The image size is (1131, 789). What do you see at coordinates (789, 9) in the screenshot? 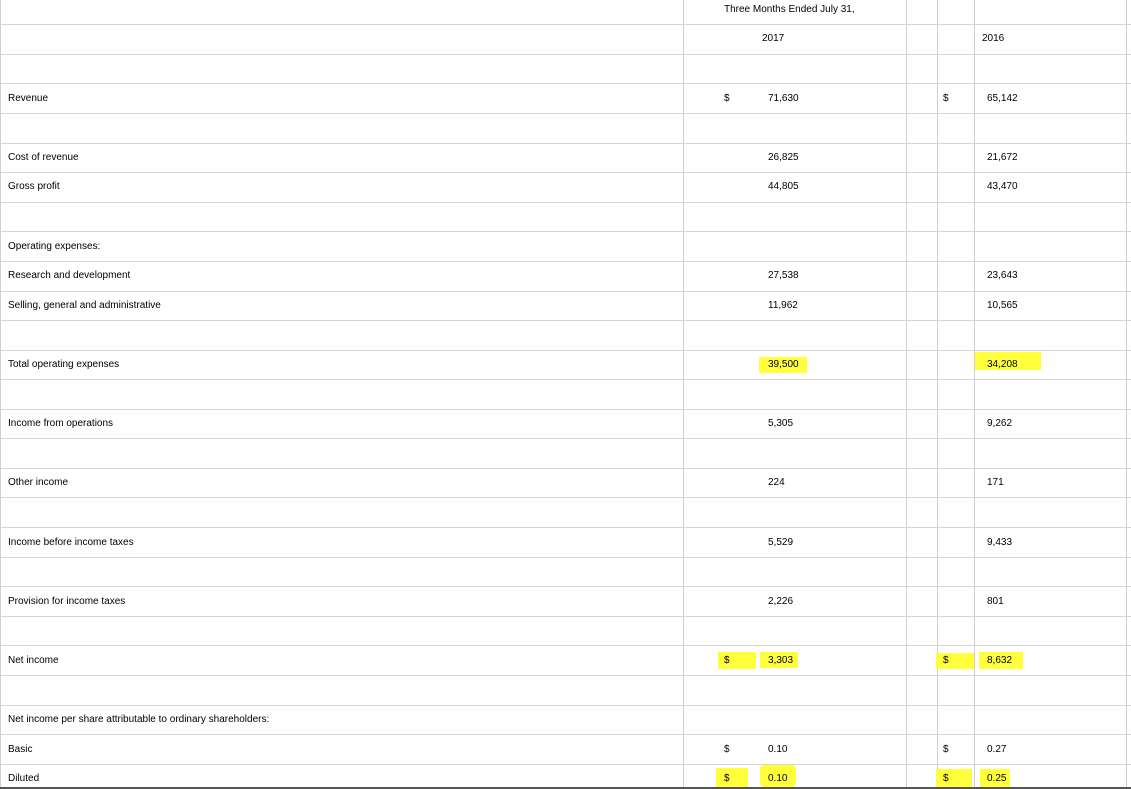
I see `period-header: Three Months Ended July 31,` at bounding box center [789, 9].